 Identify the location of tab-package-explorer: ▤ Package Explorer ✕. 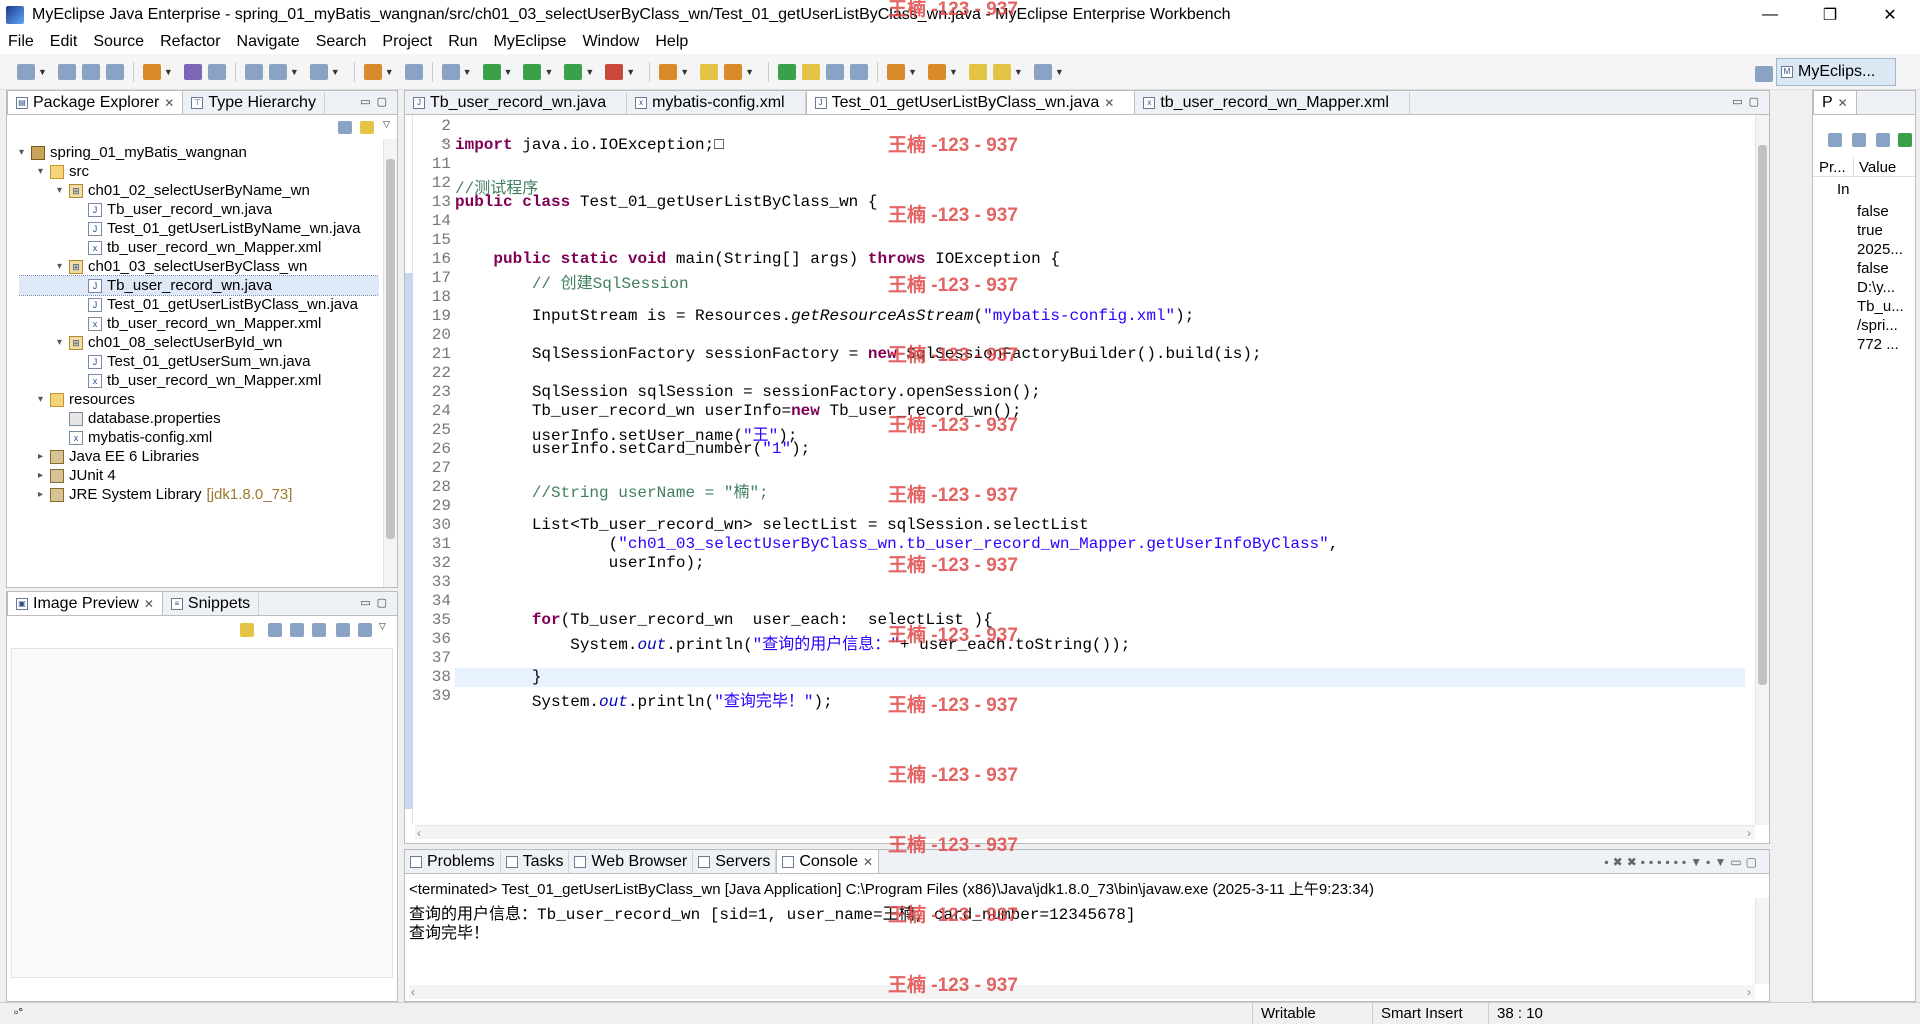
(95, 102).